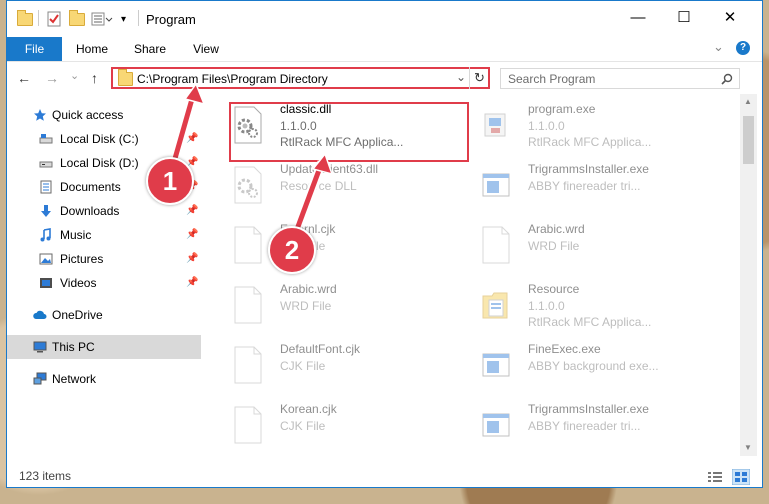  What do you see at coordinates (292, 250) in the screenshot?
I see `callout-badge-2: 2` at bounding box center [292, 250].